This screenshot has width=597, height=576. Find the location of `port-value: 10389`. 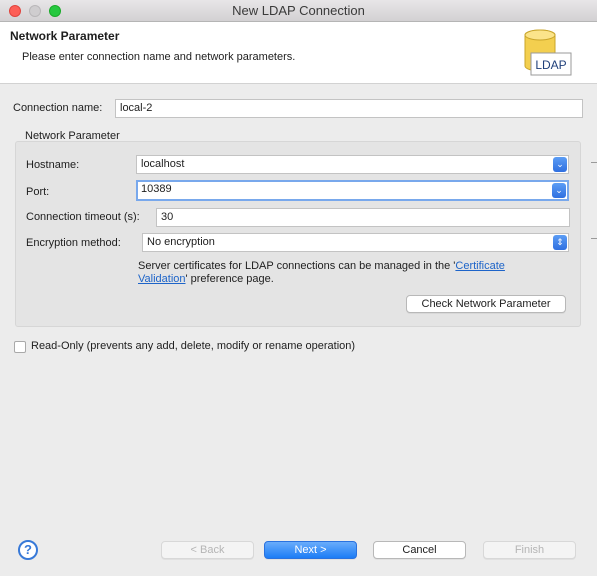

port-value: 10389 is located at coordinates (156, 189).